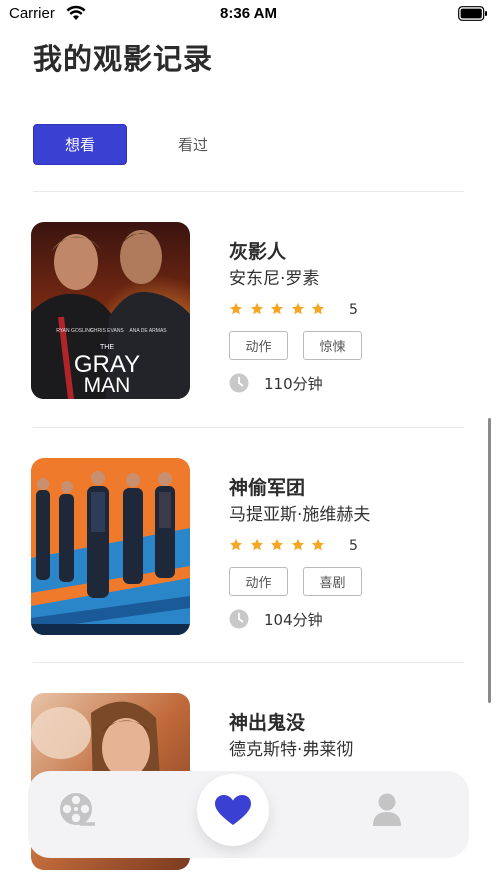 This screenshot has width=497, height=883. What do you see at coordinates (107, 331) in the screenshot?
I see `poster-cast: CHRIS EVANS` at bounding box center [107, 331].